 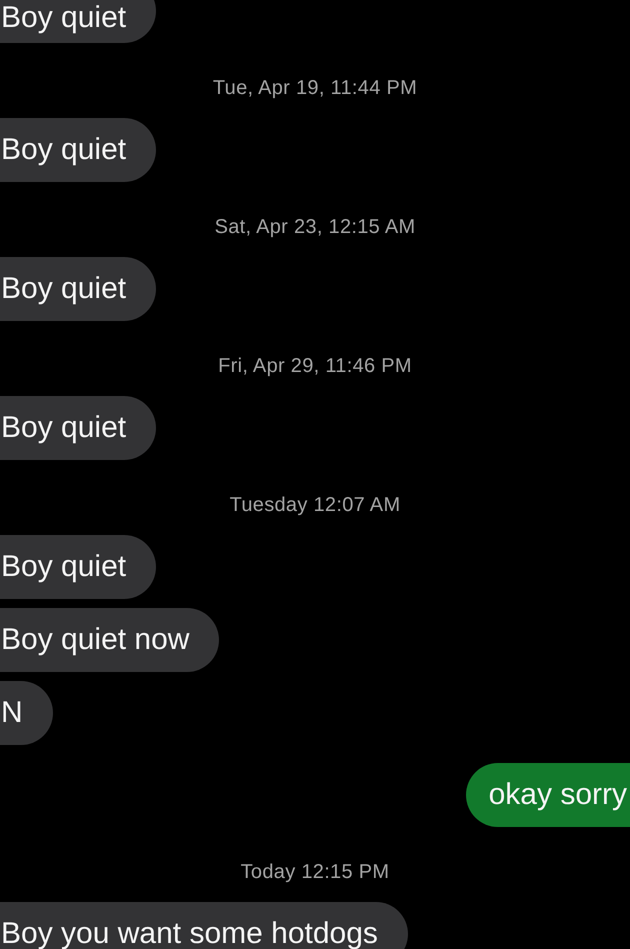 I want to click on timestamp: Fri, Apr 29, 11:46 PM, so click(x=315, y=366).